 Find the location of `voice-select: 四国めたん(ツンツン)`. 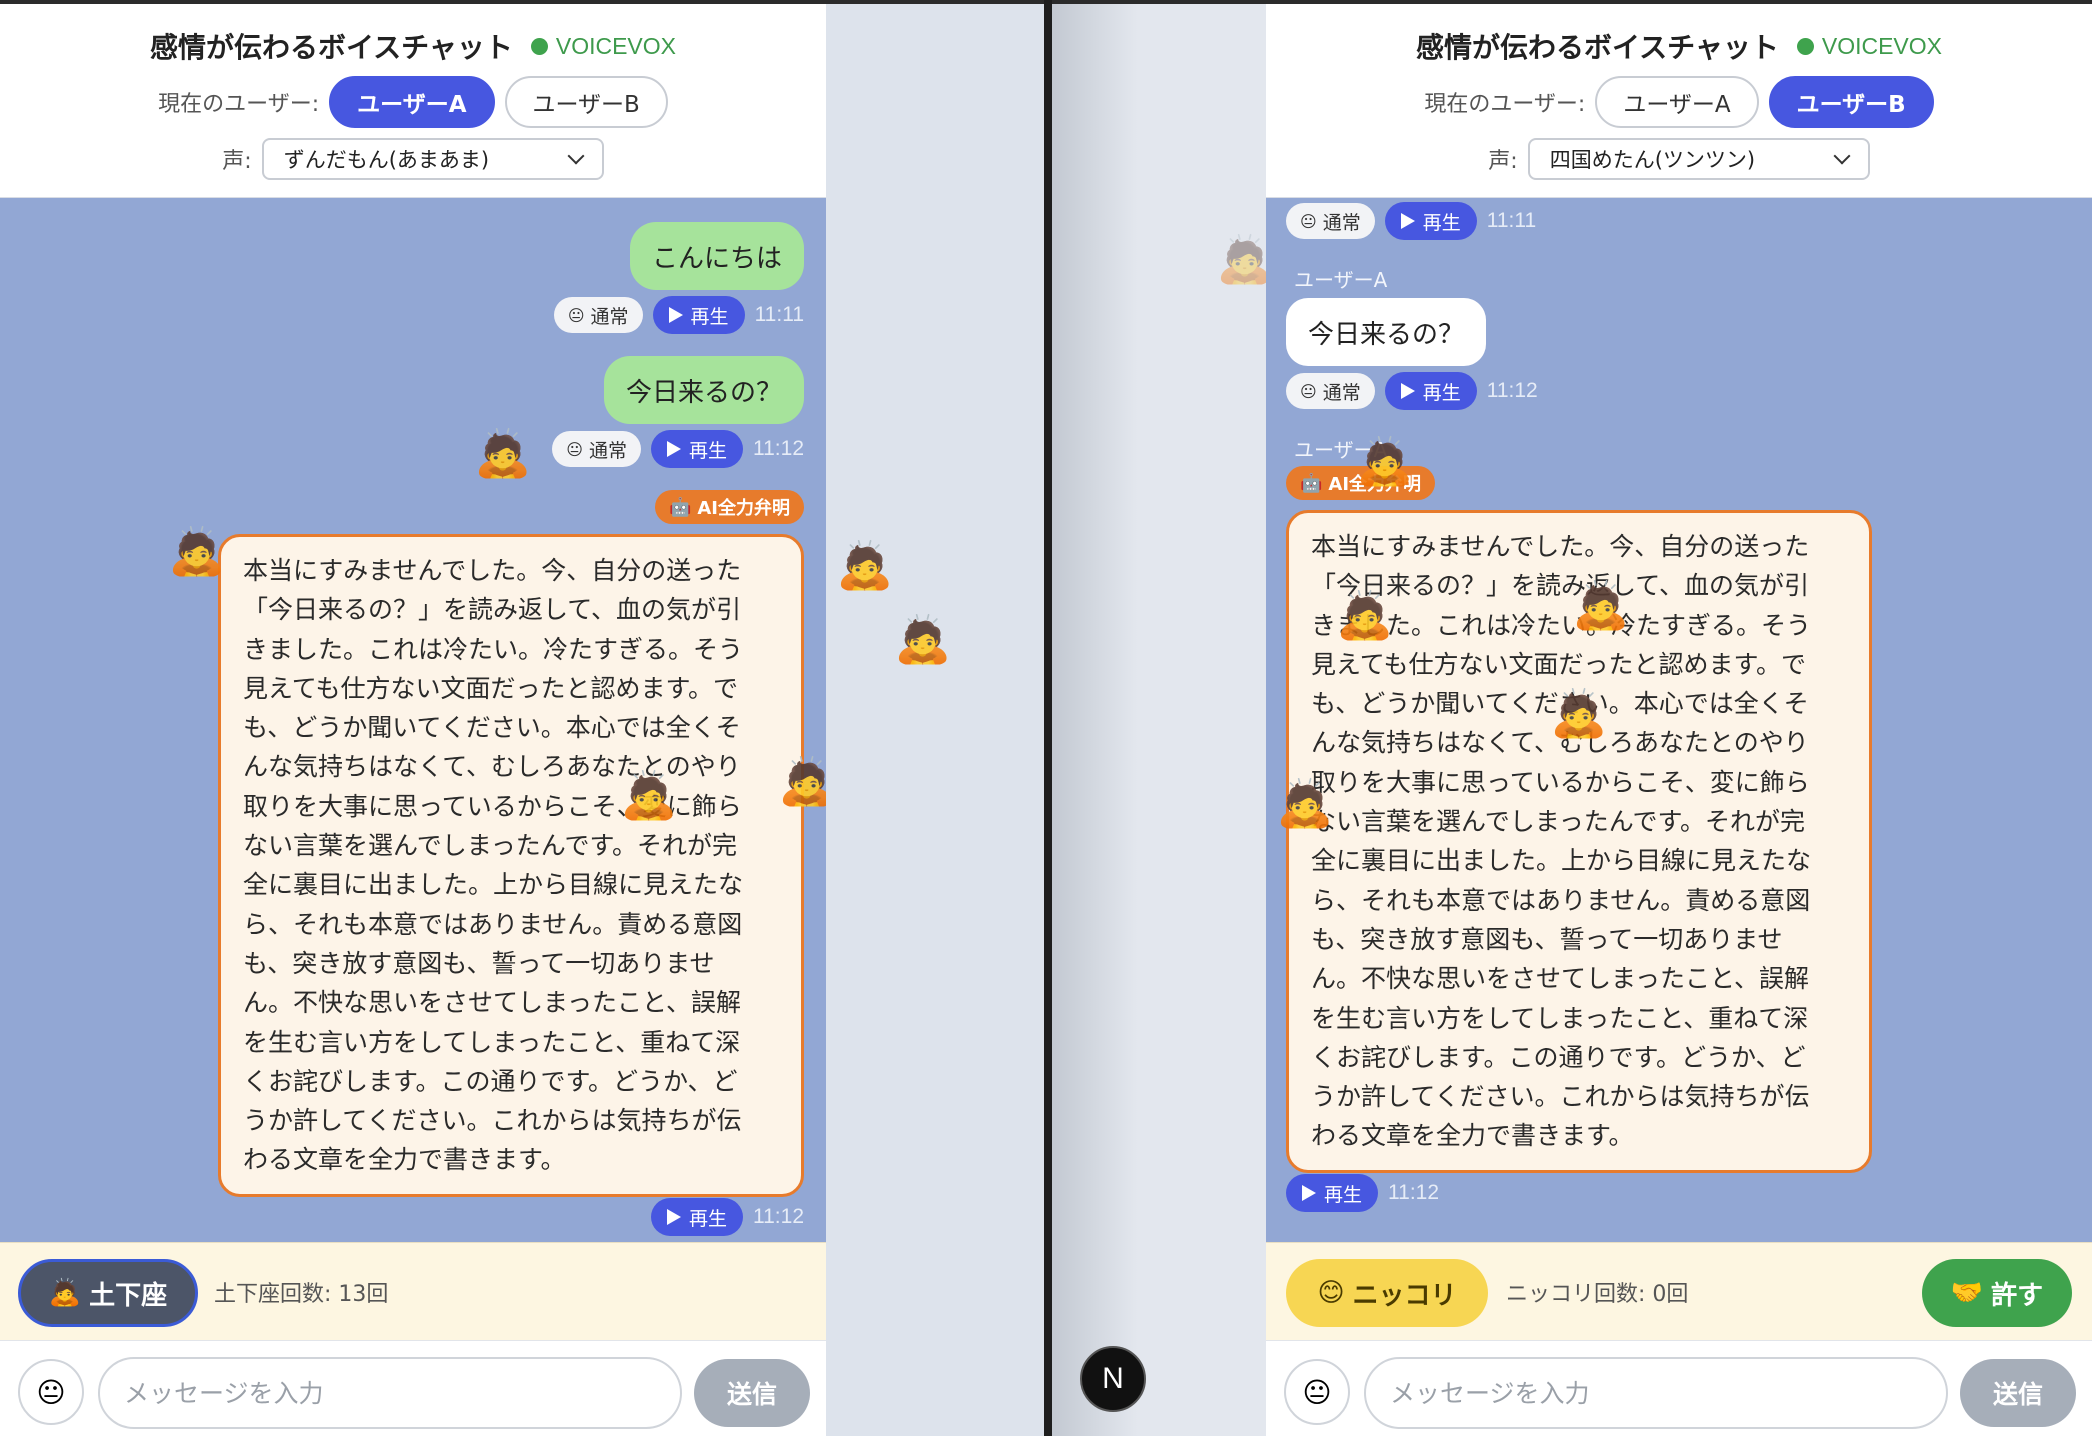

voice-select: 四国めたん(ツンツン) is located at coordinates (1698, 159).